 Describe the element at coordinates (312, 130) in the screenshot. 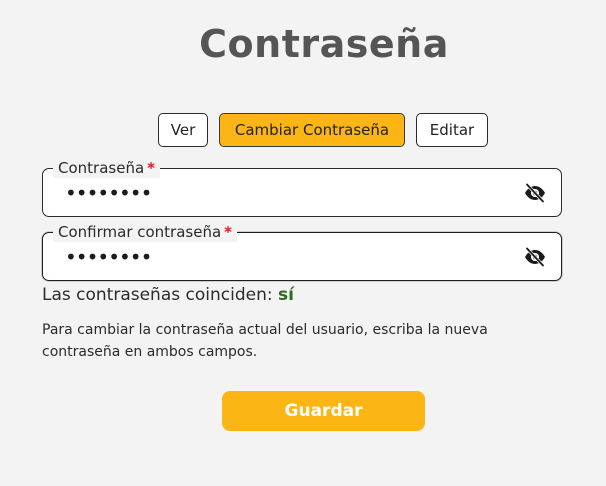

I see `tab-cambiar-contrasena: Cambiar Contraseña` at that location.